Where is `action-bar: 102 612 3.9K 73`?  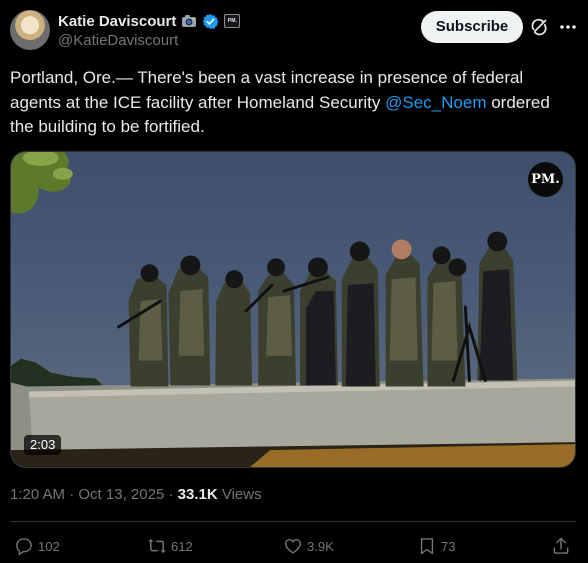 action-bar: 102 612 3.9K 73 is located at coordinates (294, 546).